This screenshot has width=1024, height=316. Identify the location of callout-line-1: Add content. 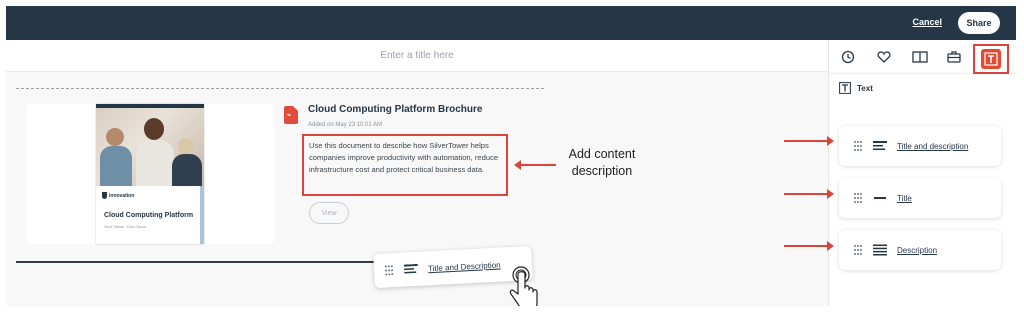
(602, 154).